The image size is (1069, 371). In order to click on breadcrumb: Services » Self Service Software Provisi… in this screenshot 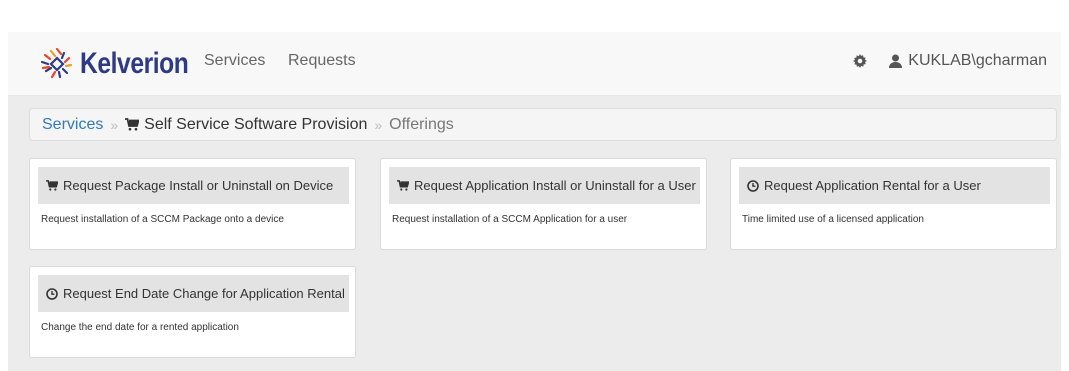, I will do `click(543, 124)`.